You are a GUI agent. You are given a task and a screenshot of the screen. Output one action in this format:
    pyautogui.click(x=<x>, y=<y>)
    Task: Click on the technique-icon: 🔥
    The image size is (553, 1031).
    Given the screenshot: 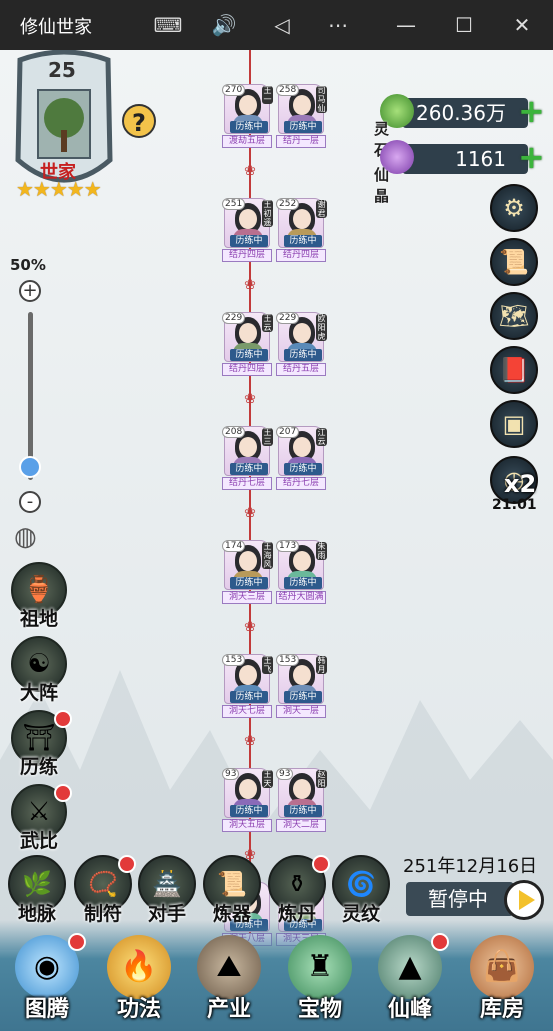 What is the action you would take?
    pyautogui.click(x=139, y=967)
    